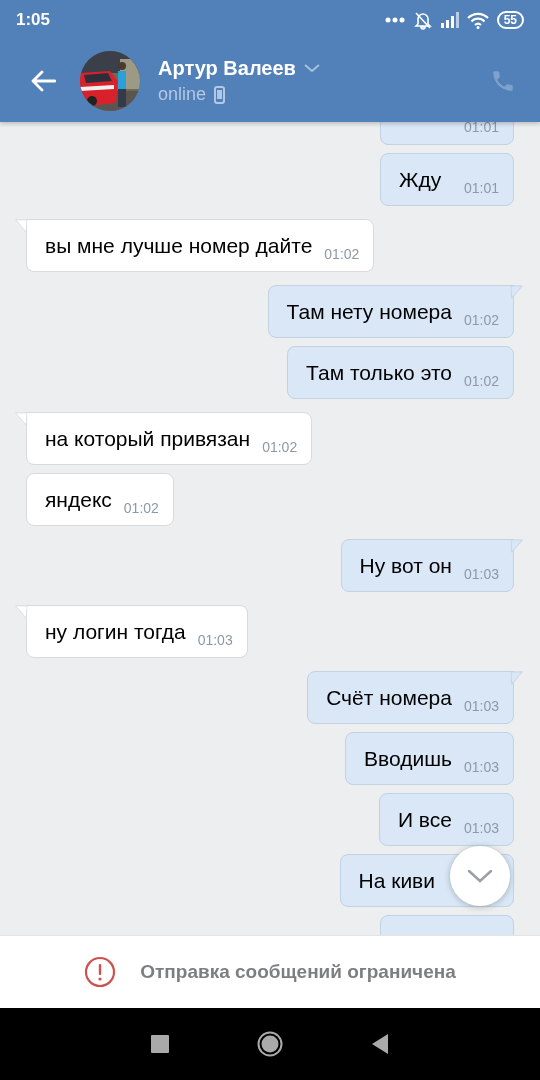 The image size is (540, 1080). What do you see at coordinates (422, 20) in the screenshot?
I see `muted-bell-icon` at bounding box center [422, 20].